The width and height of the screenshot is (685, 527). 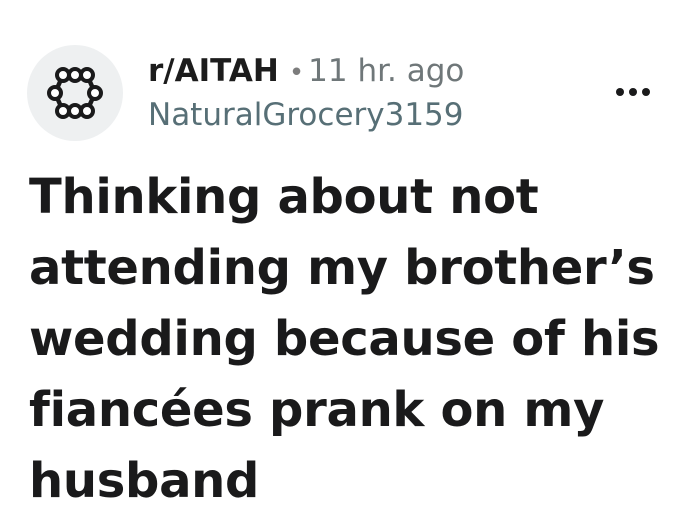 I want to click on subreddit-avatar-icon, so click(x=75, y=93).